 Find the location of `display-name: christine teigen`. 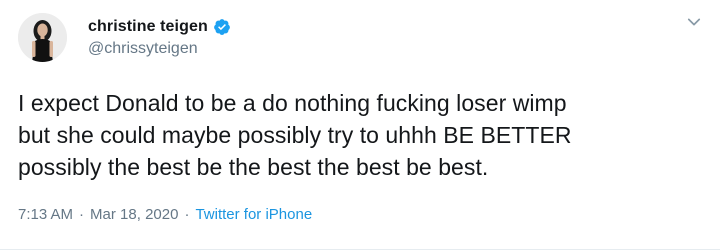

display-name: christine teigen is located at coordinates (148, 27).